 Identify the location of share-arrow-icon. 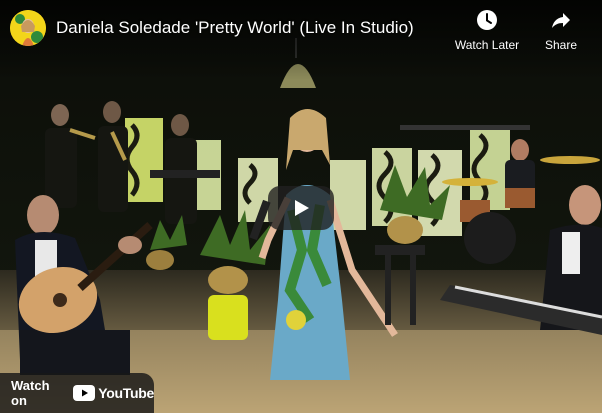
(561, 20).